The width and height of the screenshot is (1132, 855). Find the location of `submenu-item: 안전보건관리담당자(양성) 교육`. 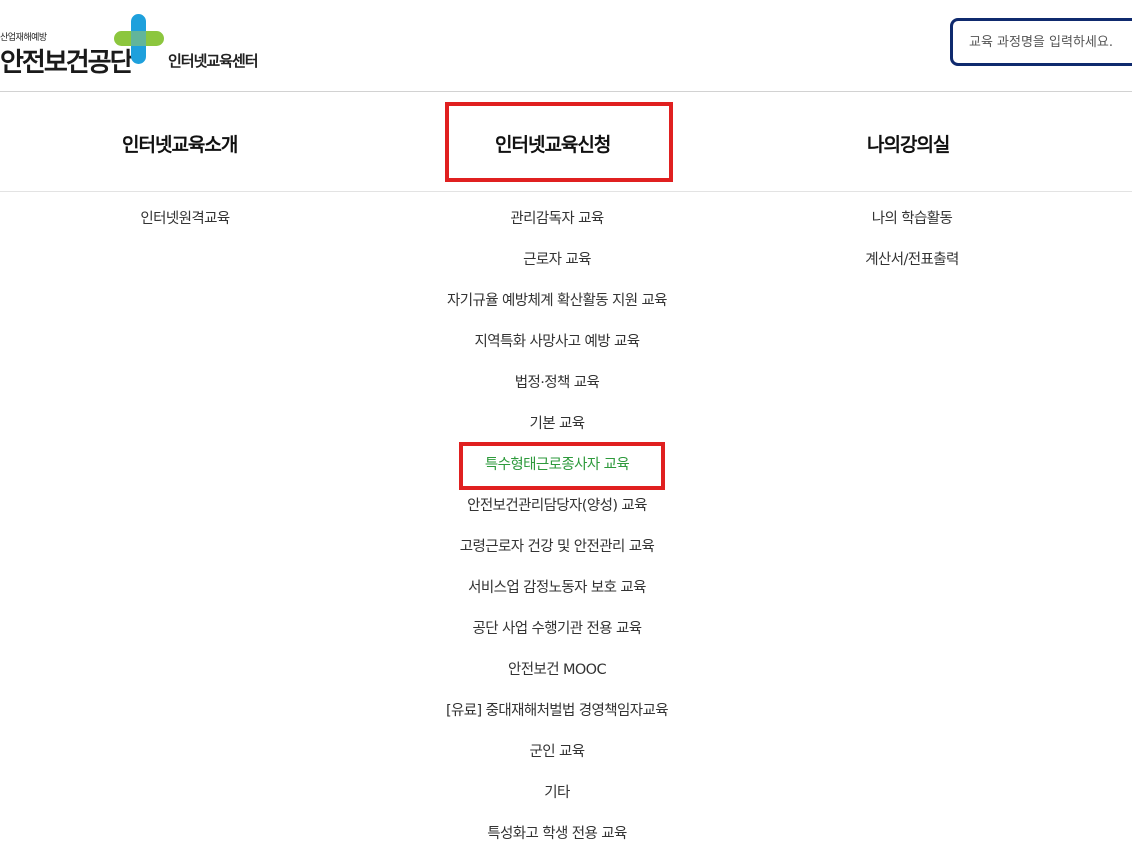

submenu-item: 안전보건관리담당자(양성) 교육 is located at coordinates (557, 506).